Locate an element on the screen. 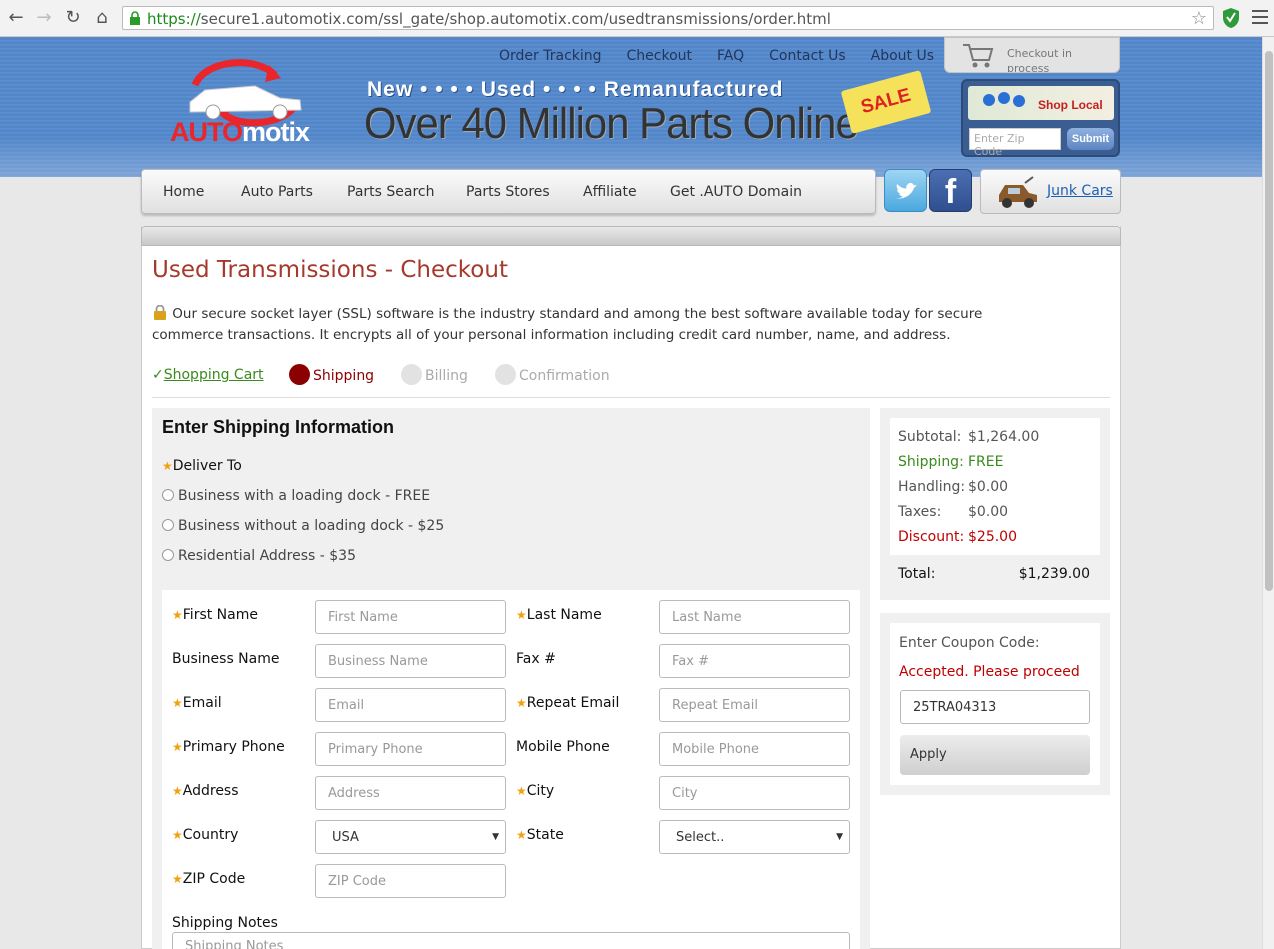 The width and height of the screenshot is (1274, 949). toplink-checkout: Checkout is located at coordinates (660, 56).